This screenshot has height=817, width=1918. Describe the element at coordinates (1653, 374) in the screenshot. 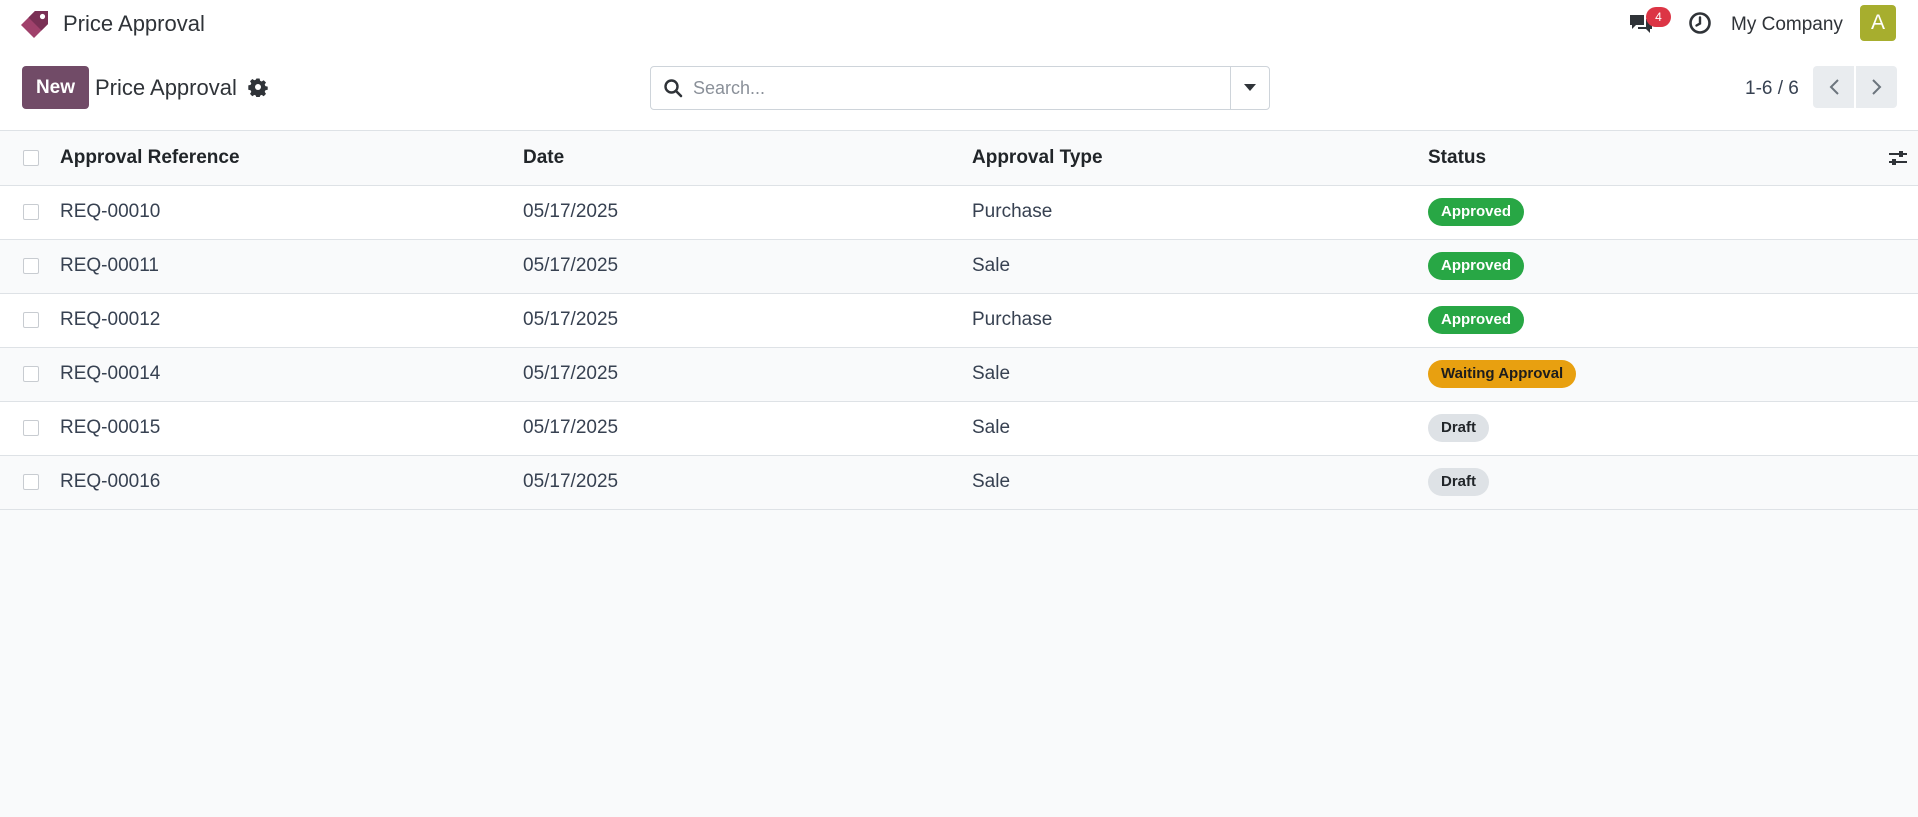

I see `cell-status: Waiting Approval` at that location.